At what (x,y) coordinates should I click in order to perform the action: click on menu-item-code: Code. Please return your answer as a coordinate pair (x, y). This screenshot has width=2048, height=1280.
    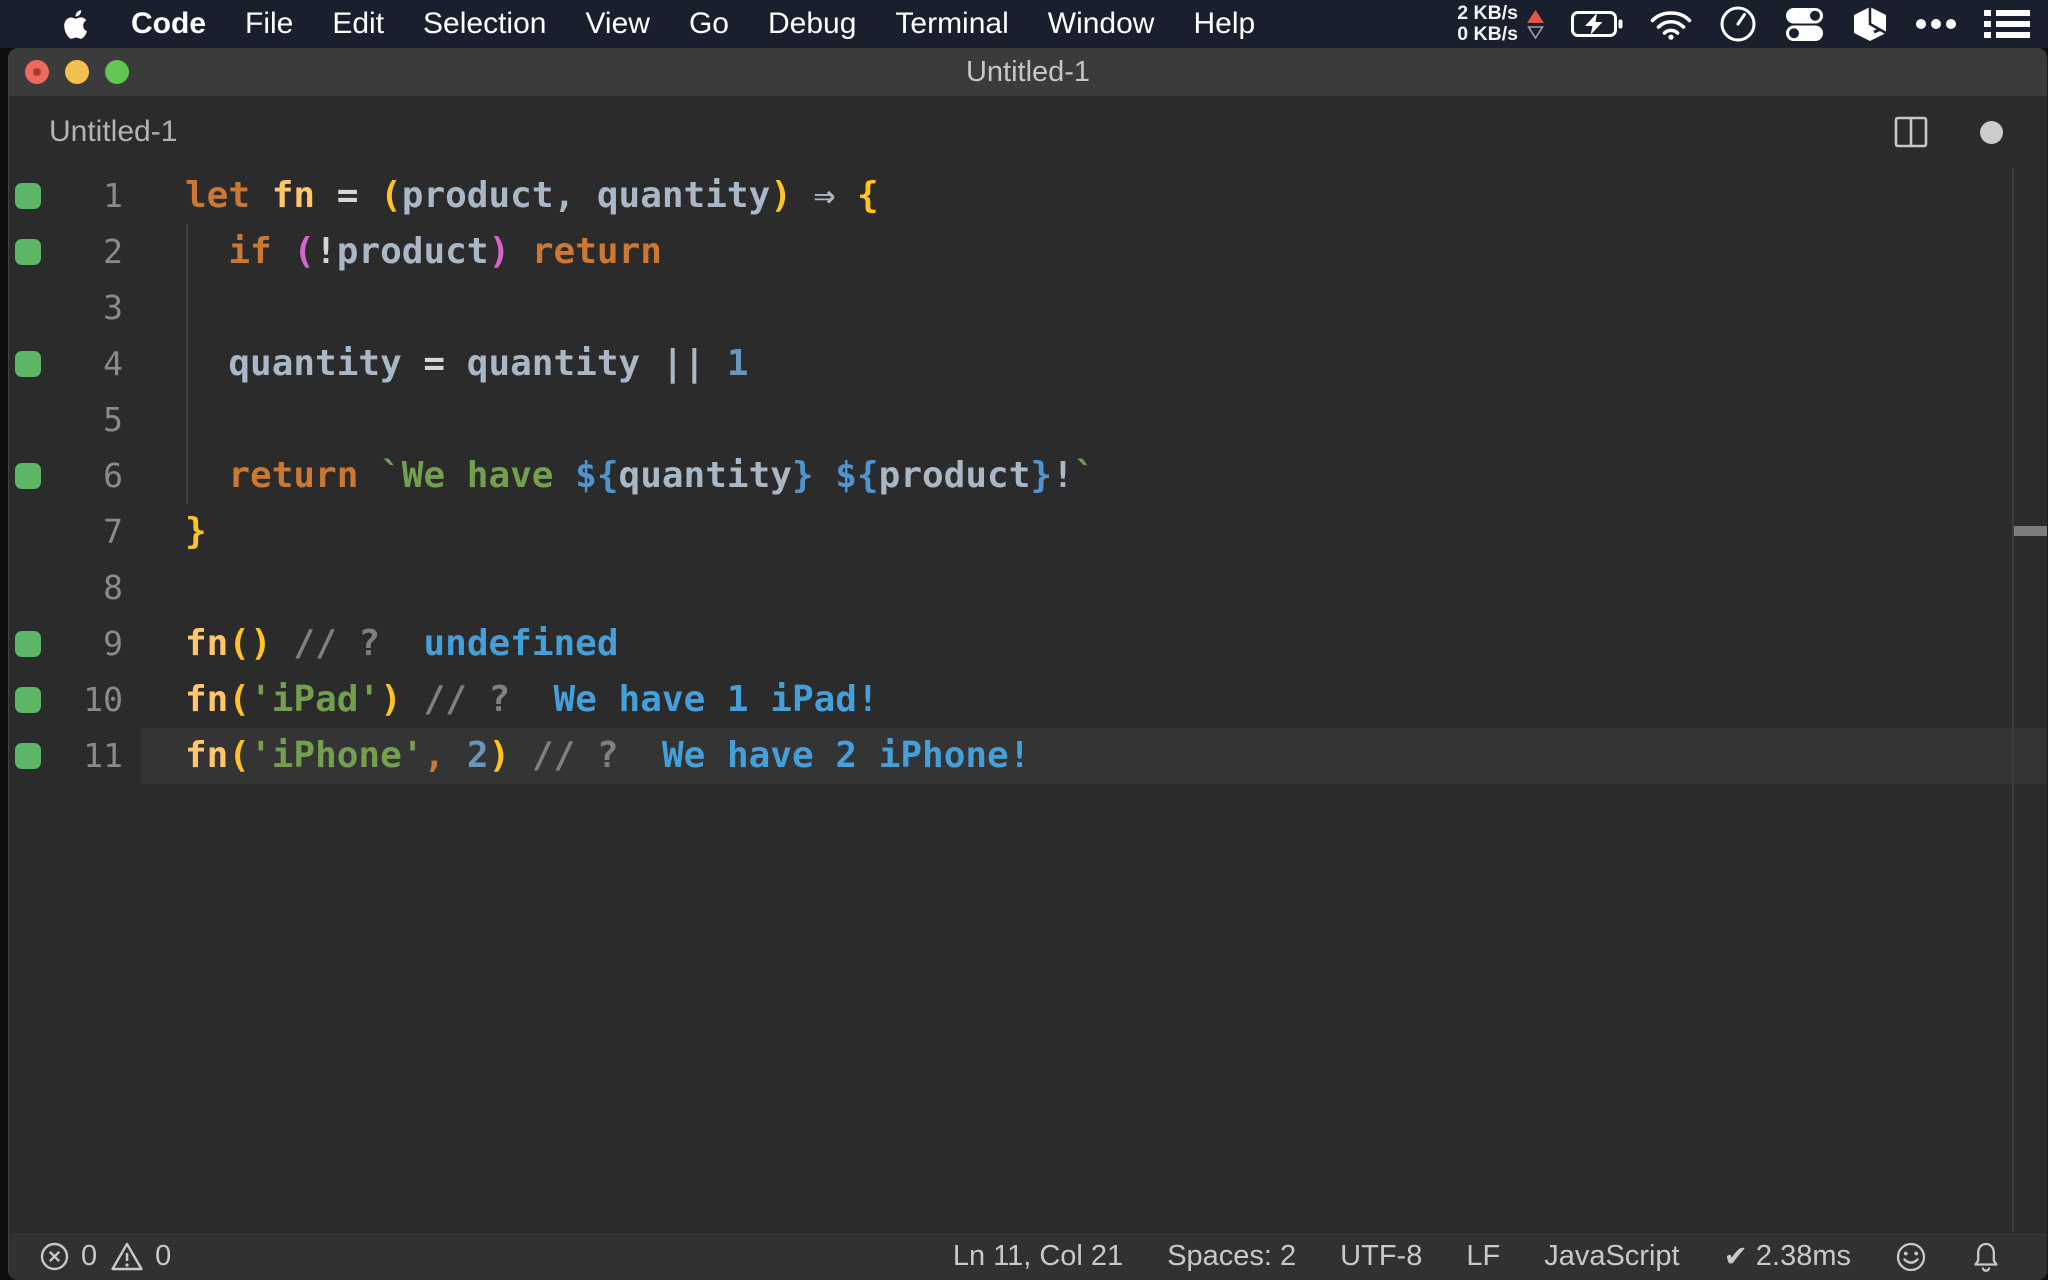
    Looking at the image, I should click on (168, 24).